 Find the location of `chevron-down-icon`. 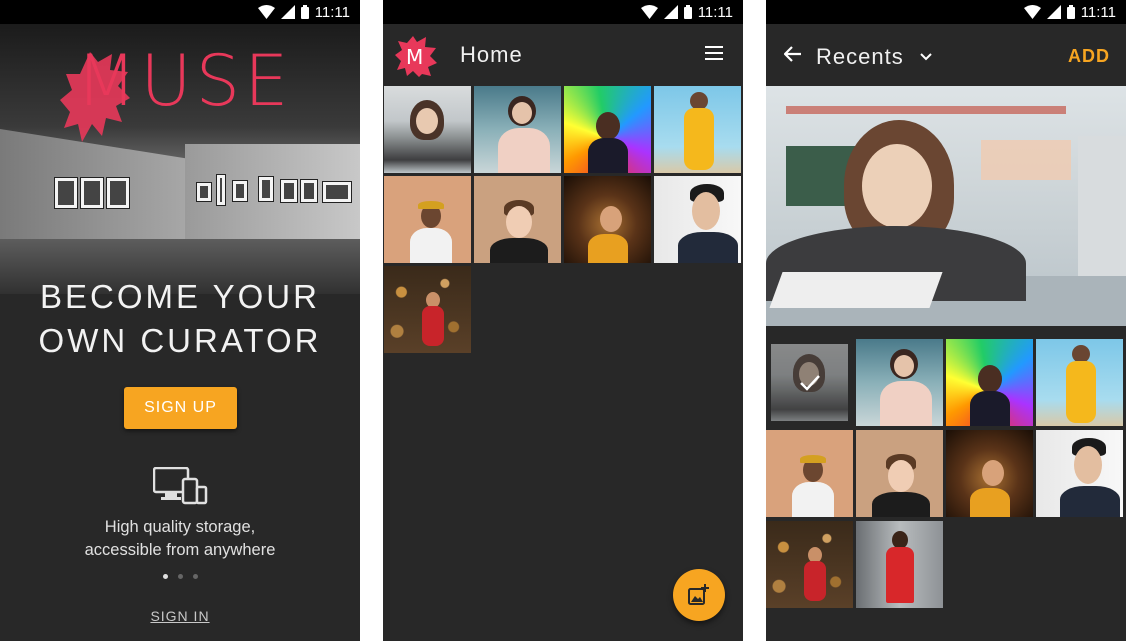

chevron-down-icon is located at coordinates (926, 57).